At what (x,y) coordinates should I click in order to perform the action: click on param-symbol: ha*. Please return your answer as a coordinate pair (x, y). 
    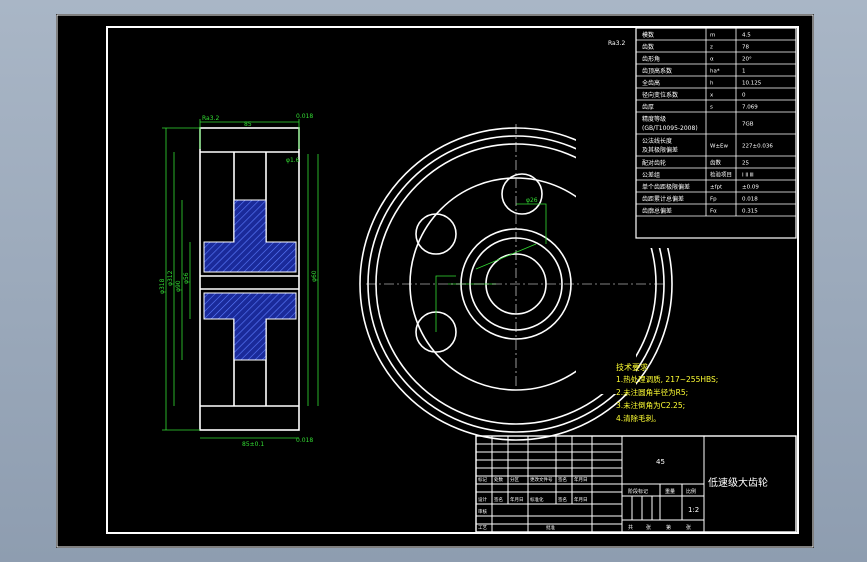
    Looking at the image, I should click on (715, 72).